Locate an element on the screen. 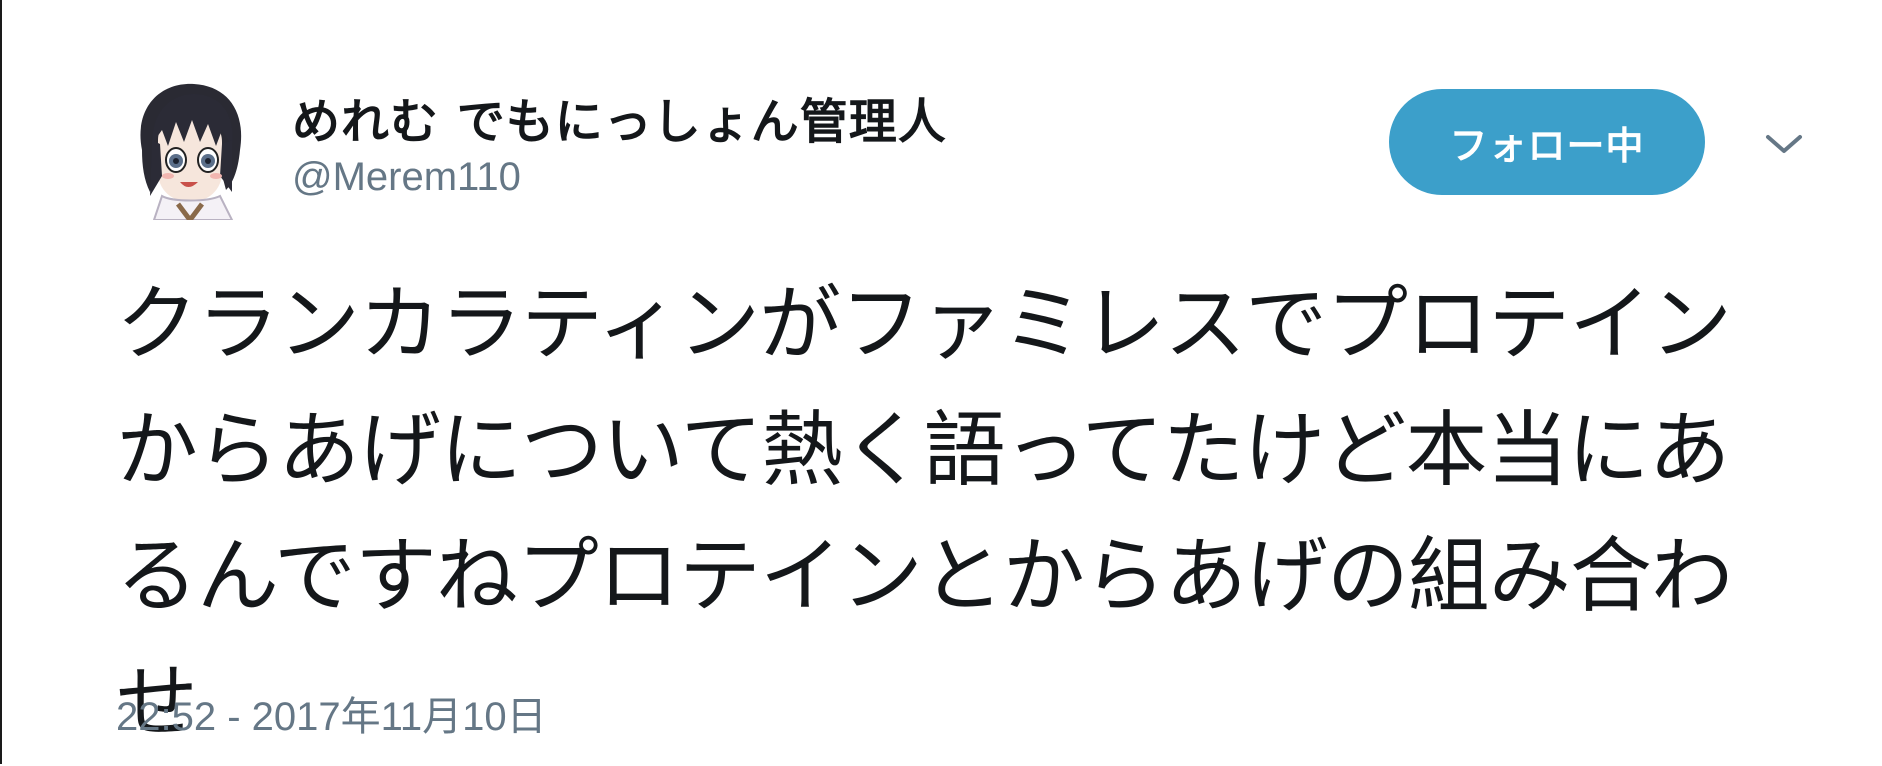 The image size is (1882, 766). following-button-label: フォロー中 is located at coordinates (1547, 145).